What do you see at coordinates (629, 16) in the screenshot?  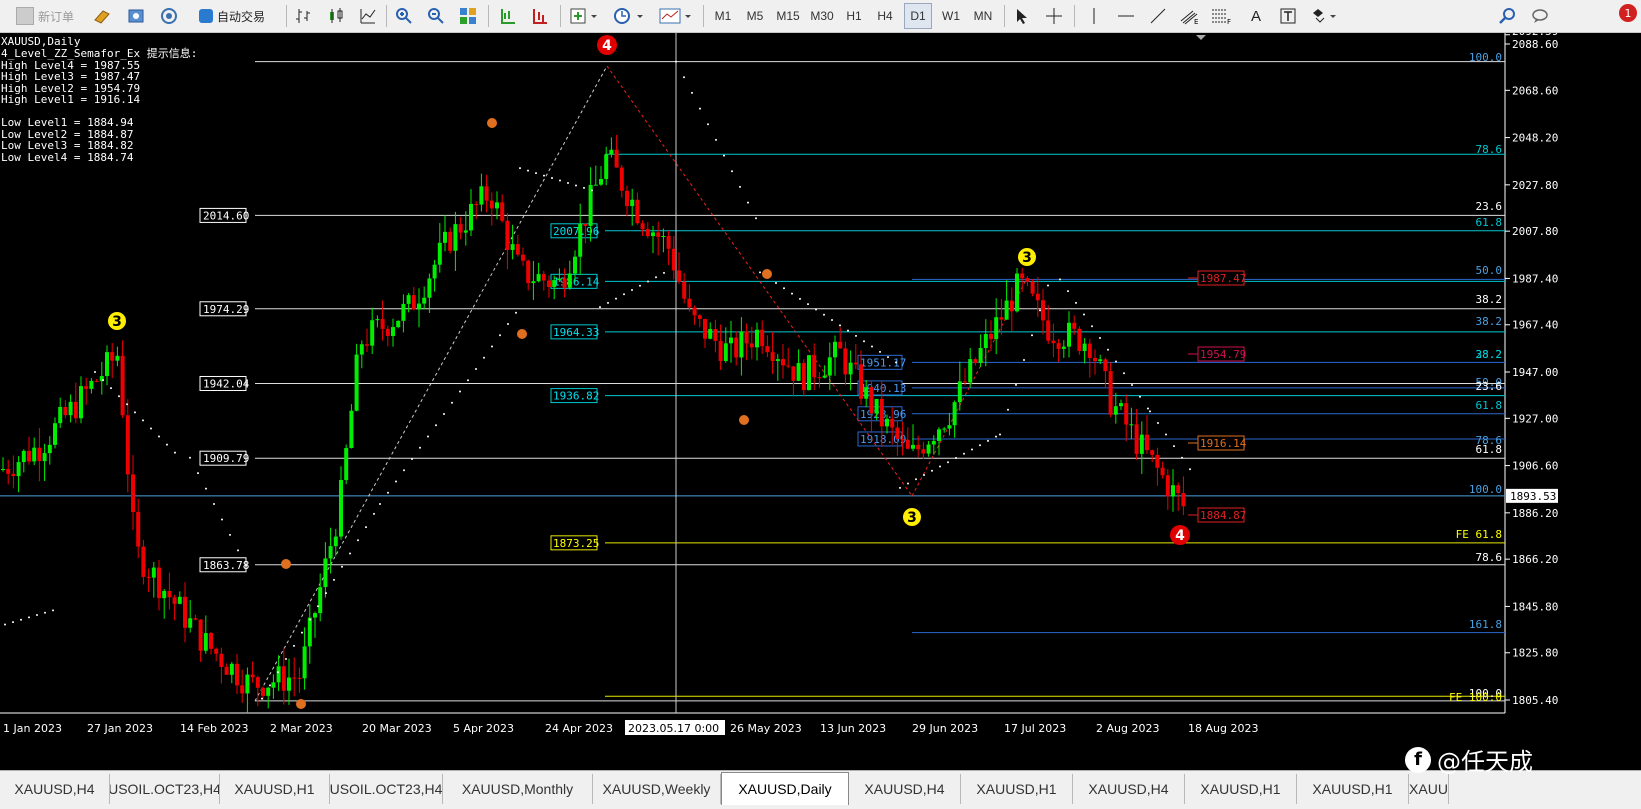 I see `periods-dropdown` at bounding box center [629, 16].